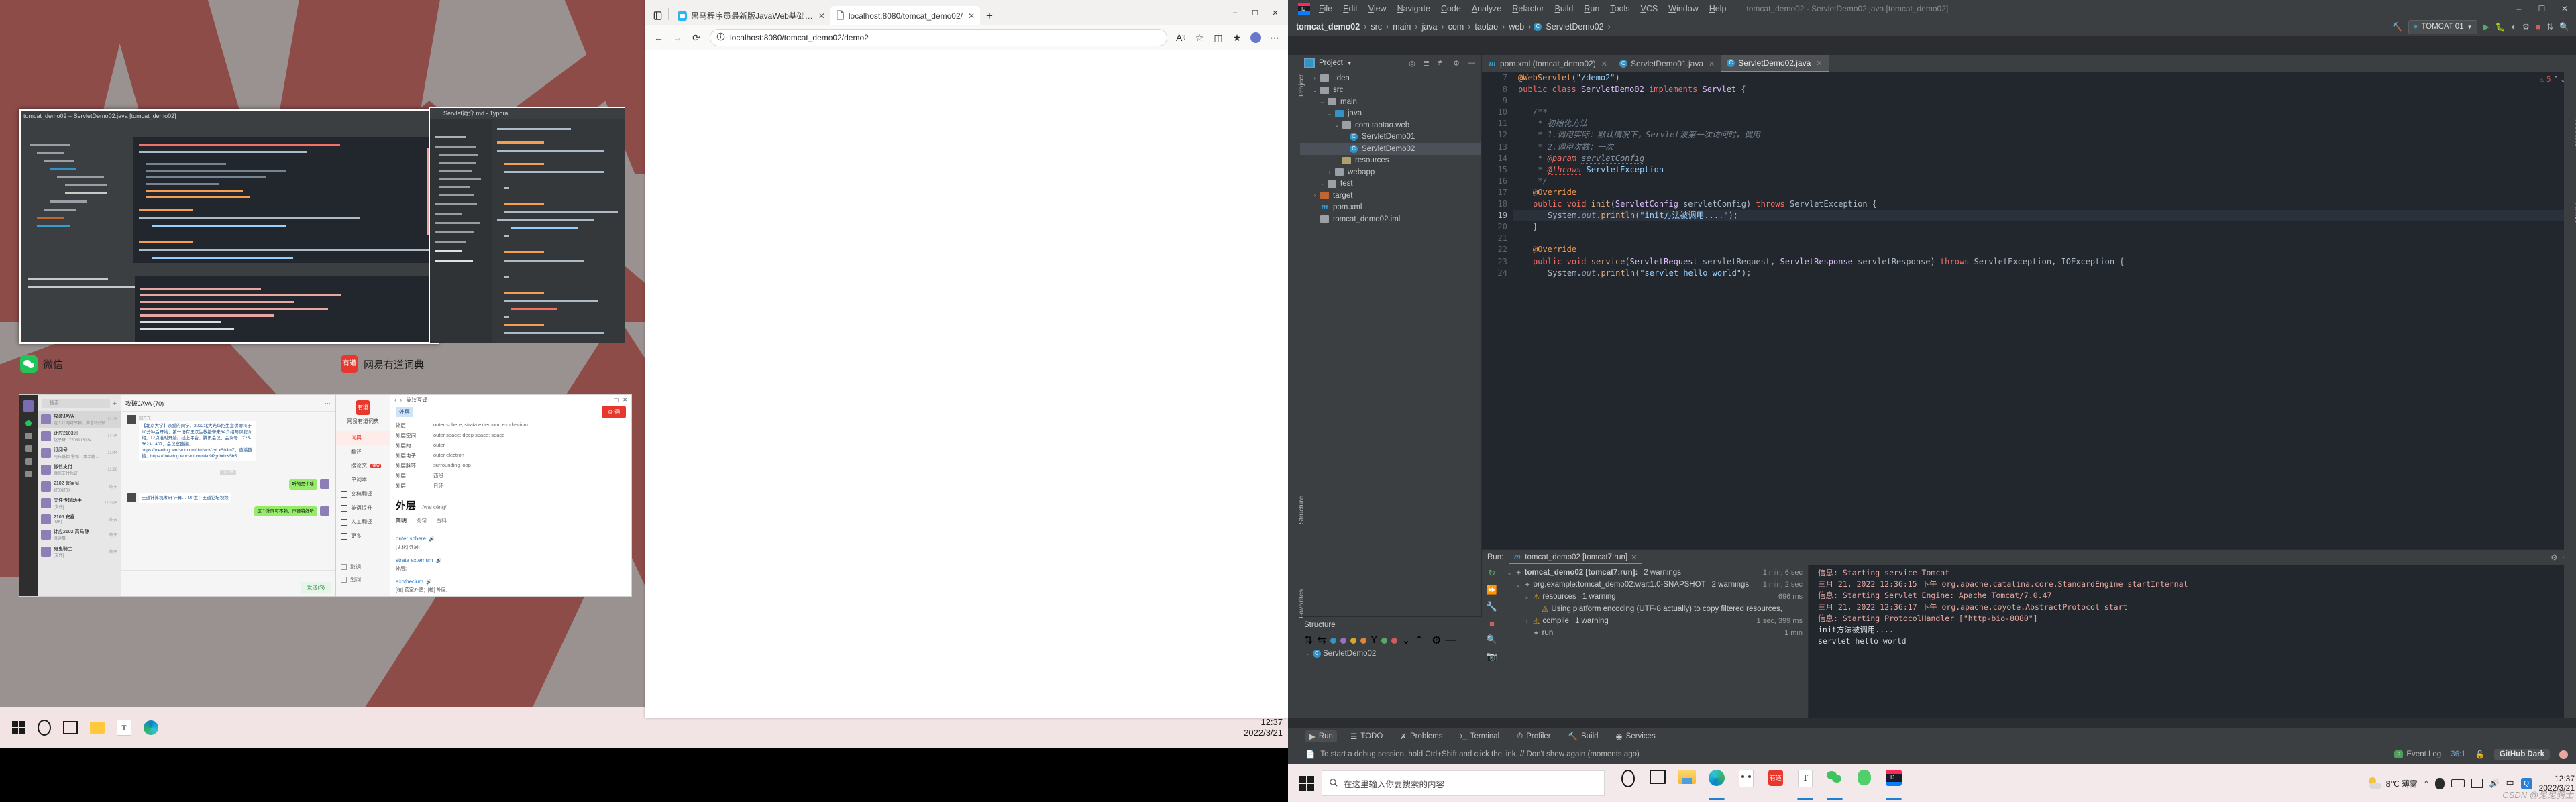  Describe the element at coordinates (2392, 783) in the screenshot. I see `weather-widget: 8℃ 薄雾` at that location.